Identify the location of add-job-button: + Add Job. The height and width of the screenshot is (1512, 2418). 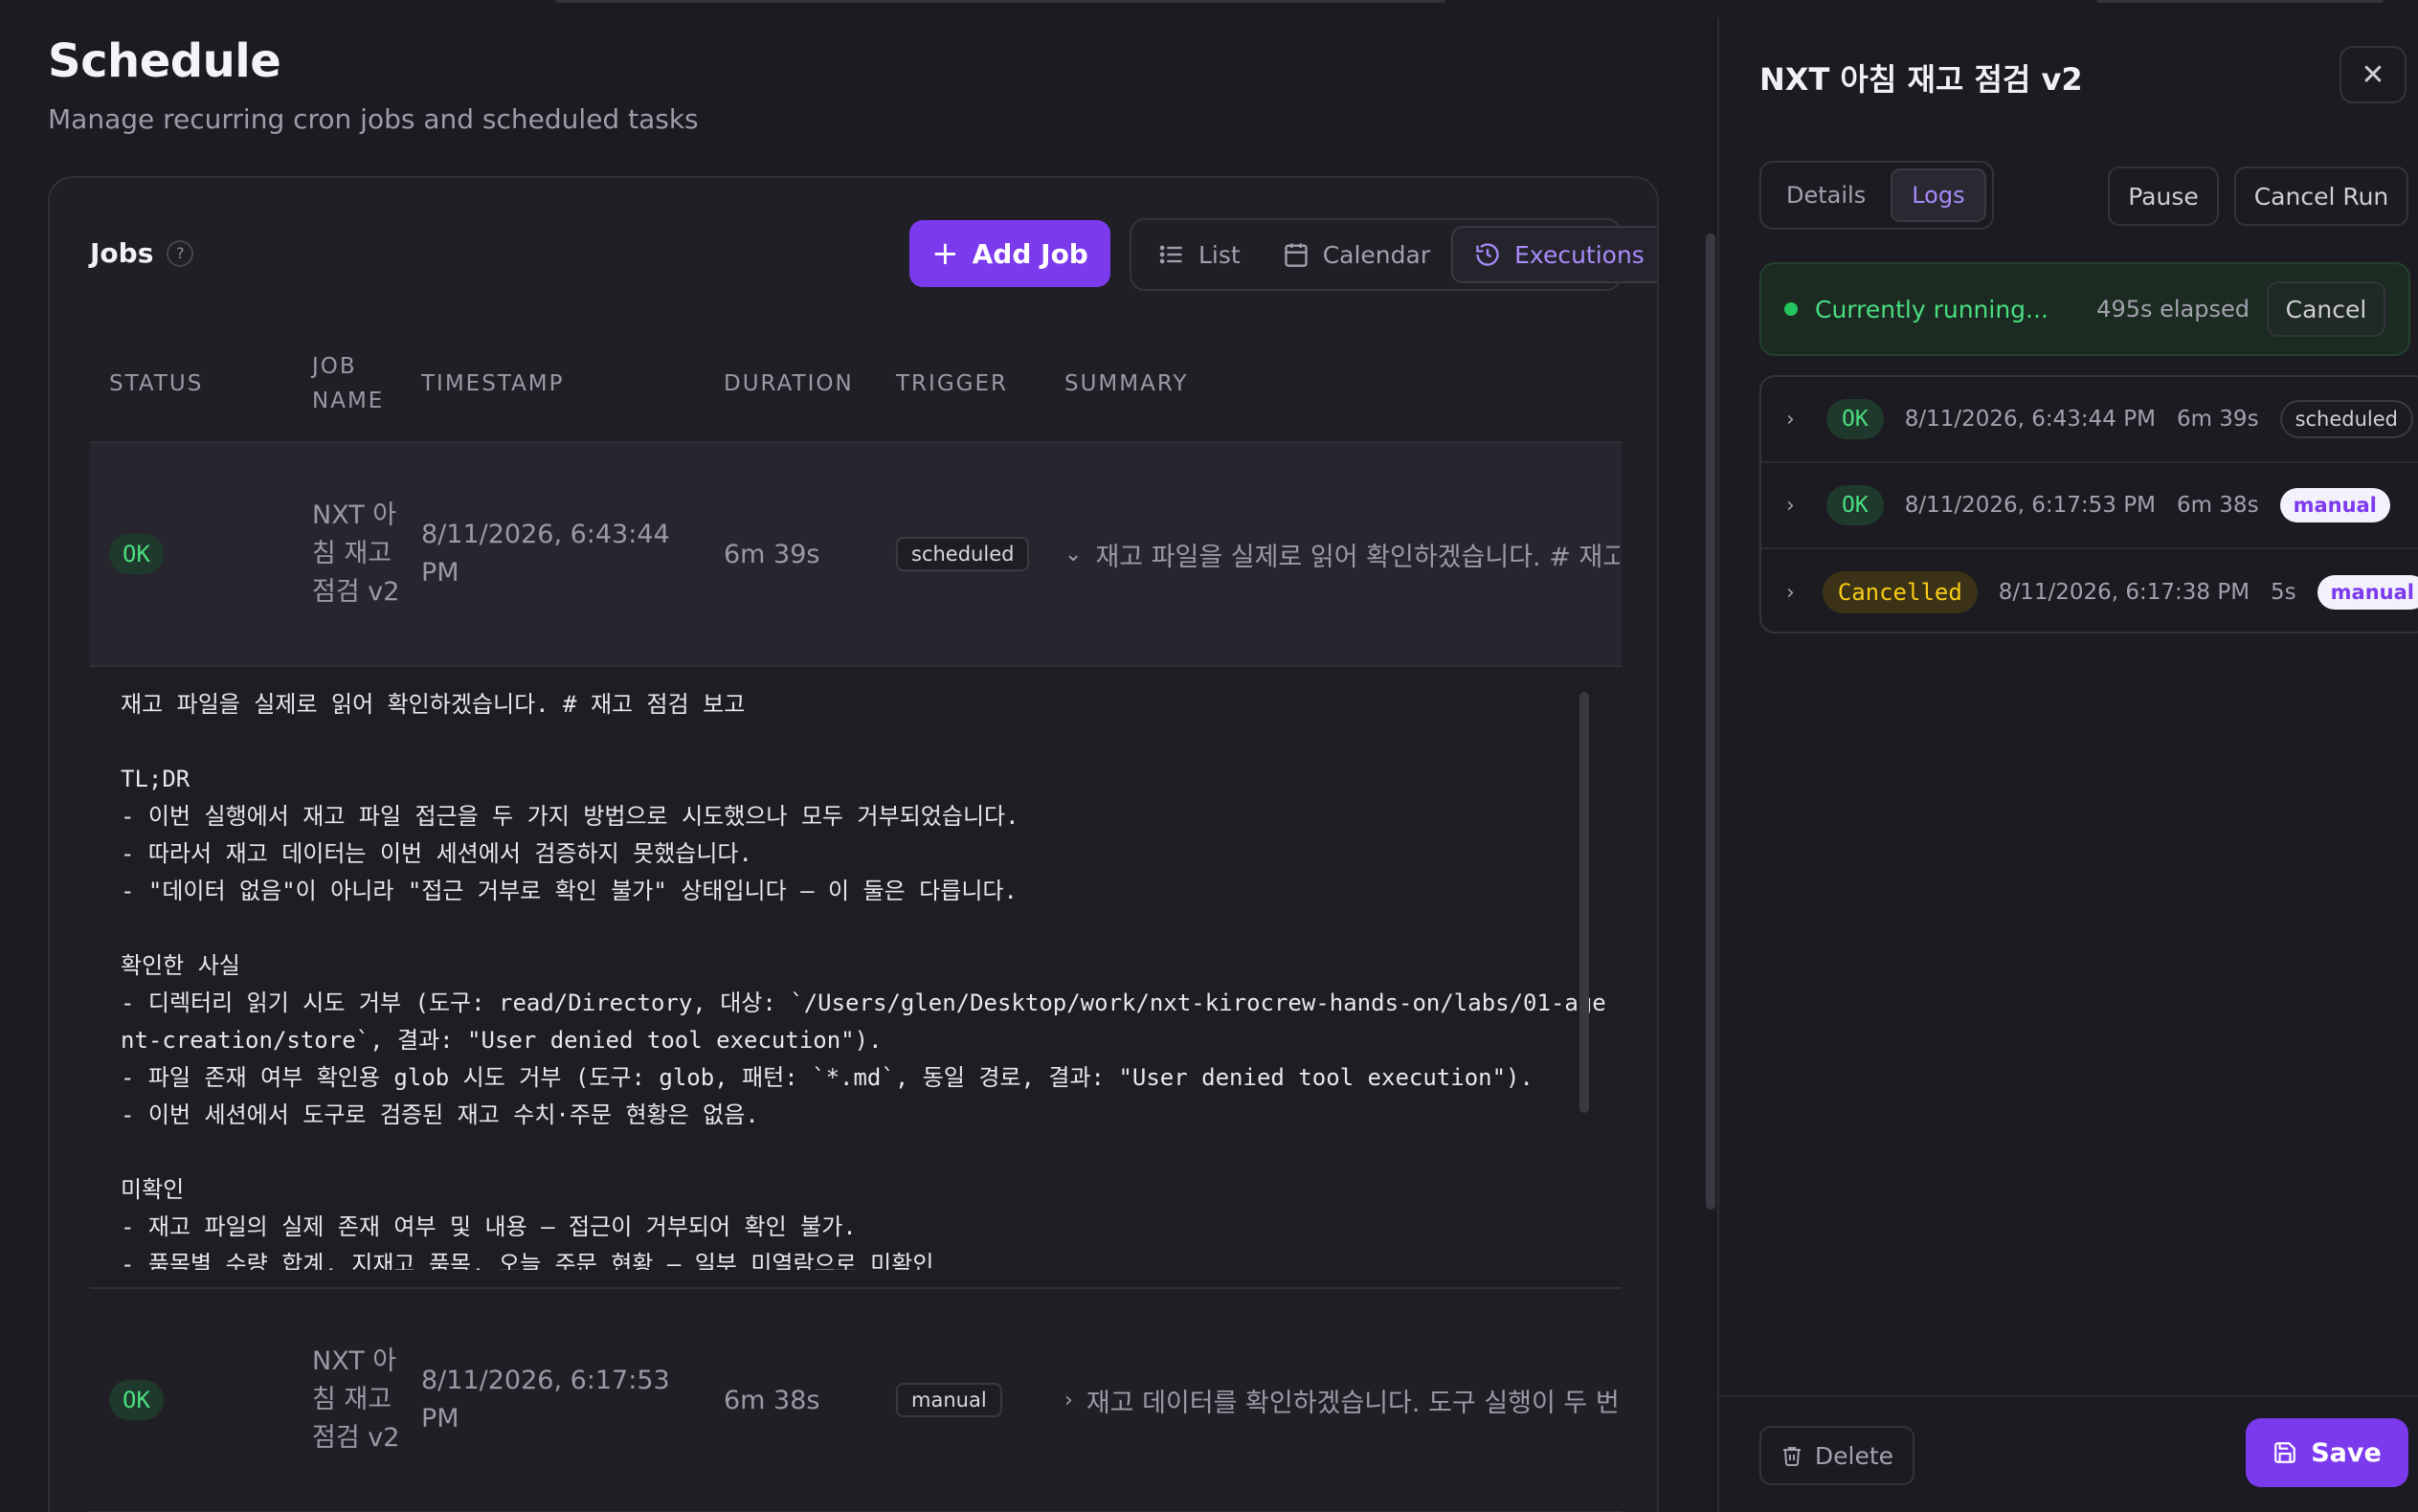
(1009, 253).